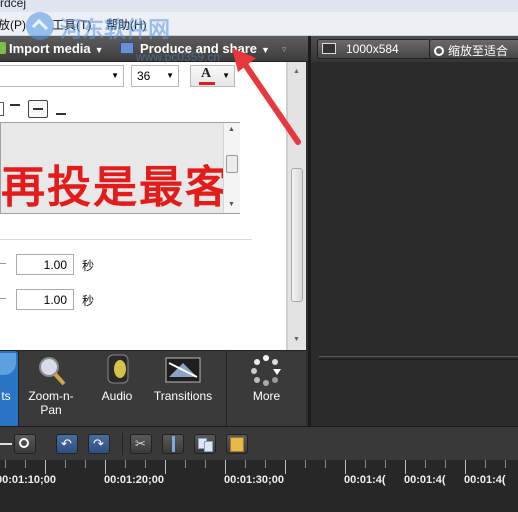  Describe the element at coordinates (127, 48) in the screenshot. I see `film-icon` at that location.